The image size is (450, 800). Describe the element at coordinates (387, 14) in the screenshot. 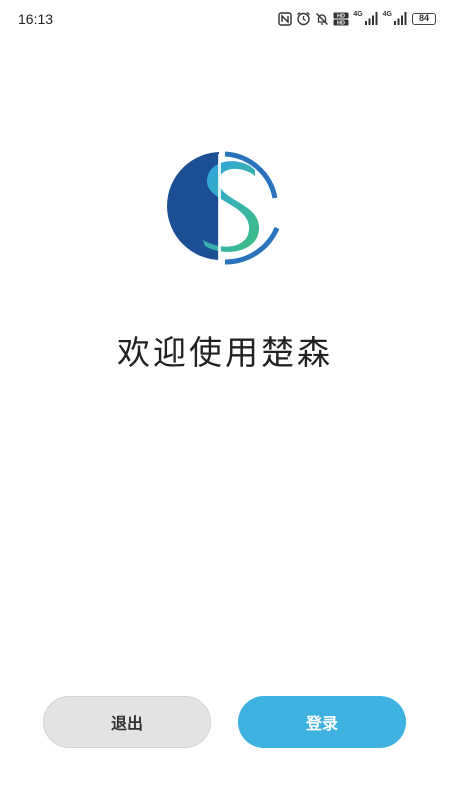

I see `network-type-2: 4G` at that location.